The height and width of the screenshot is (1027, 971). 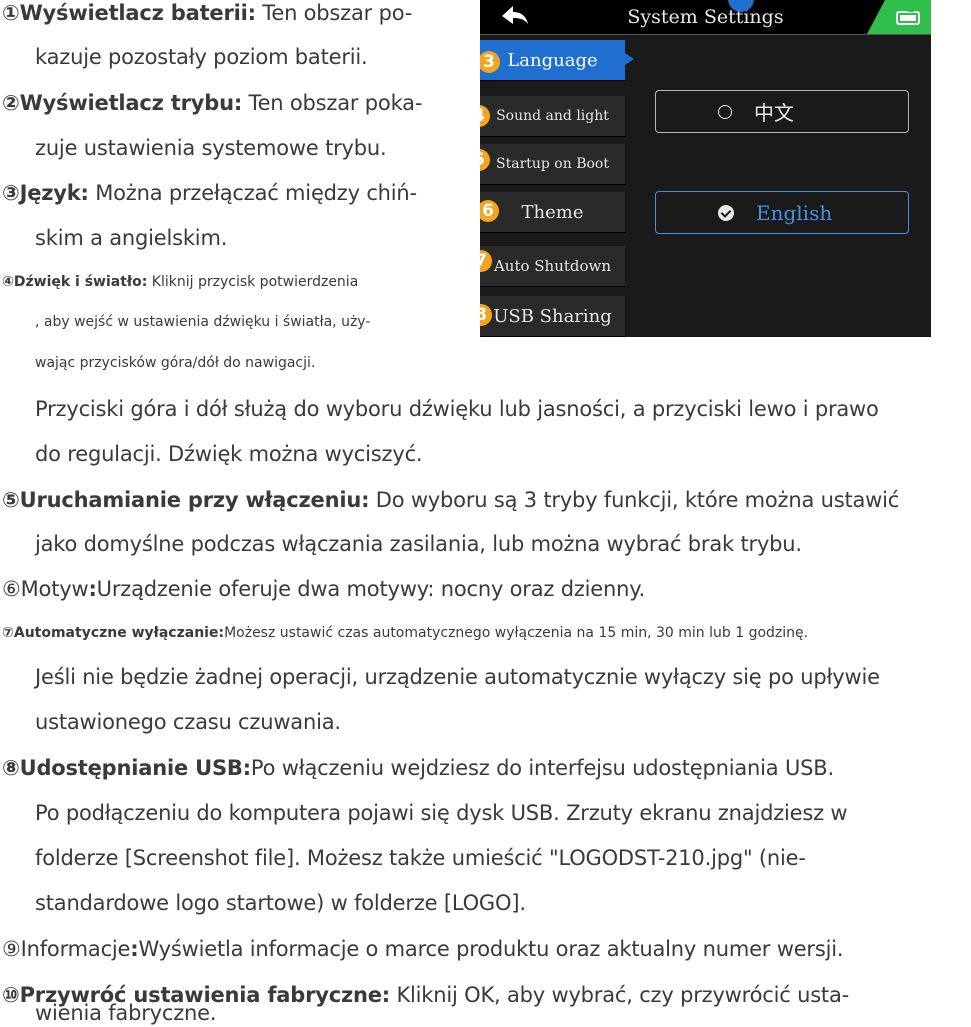 What do you see at coordinates (334, 13) in the screenshot?
I see `item-text: Ten obszar po-` at bounding box center [334, 13].